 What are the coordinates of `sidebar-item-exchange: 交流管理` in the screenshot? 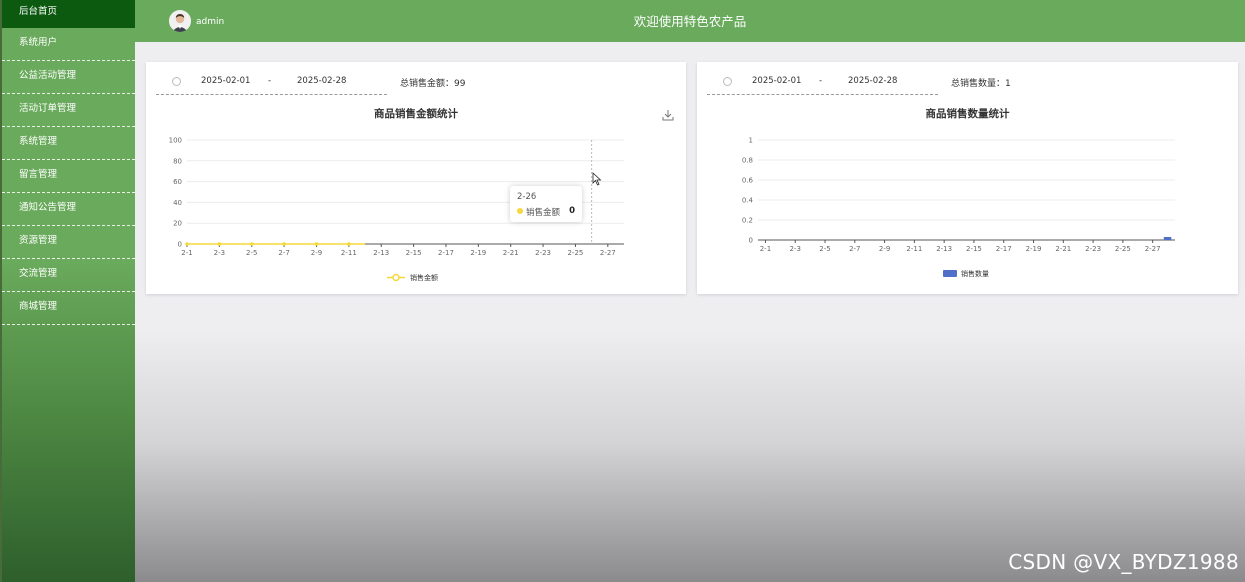 It's located at (68, 275).